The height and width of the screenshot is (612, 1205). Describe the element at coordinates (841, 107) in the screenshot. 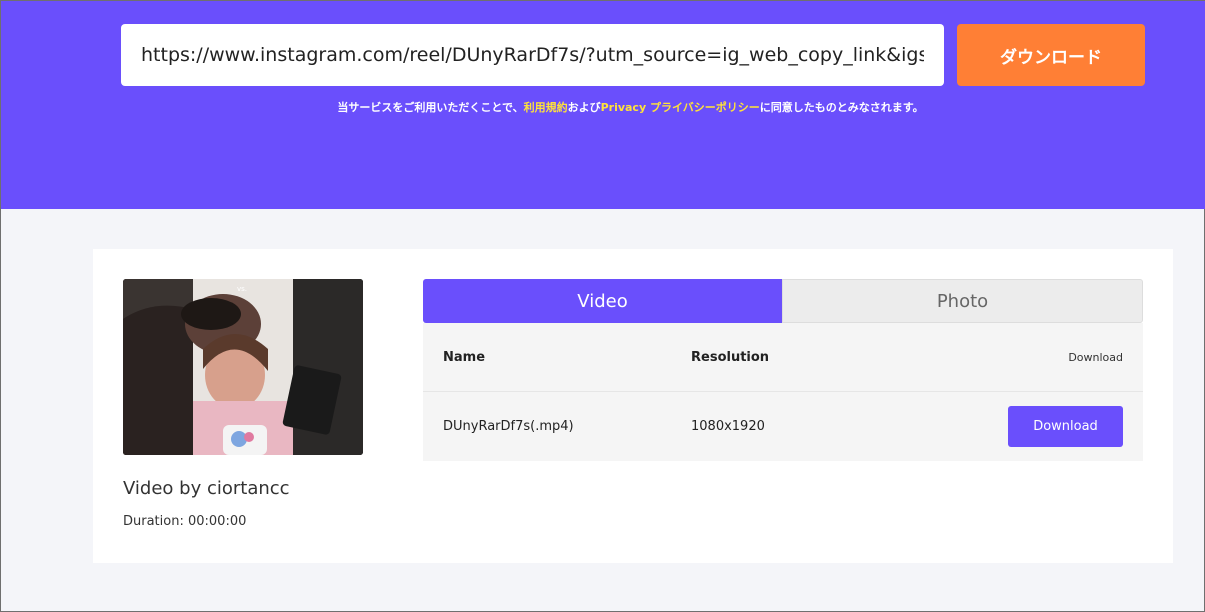

I see `terms-text-3: に同意したものとみなされます。` at that location.